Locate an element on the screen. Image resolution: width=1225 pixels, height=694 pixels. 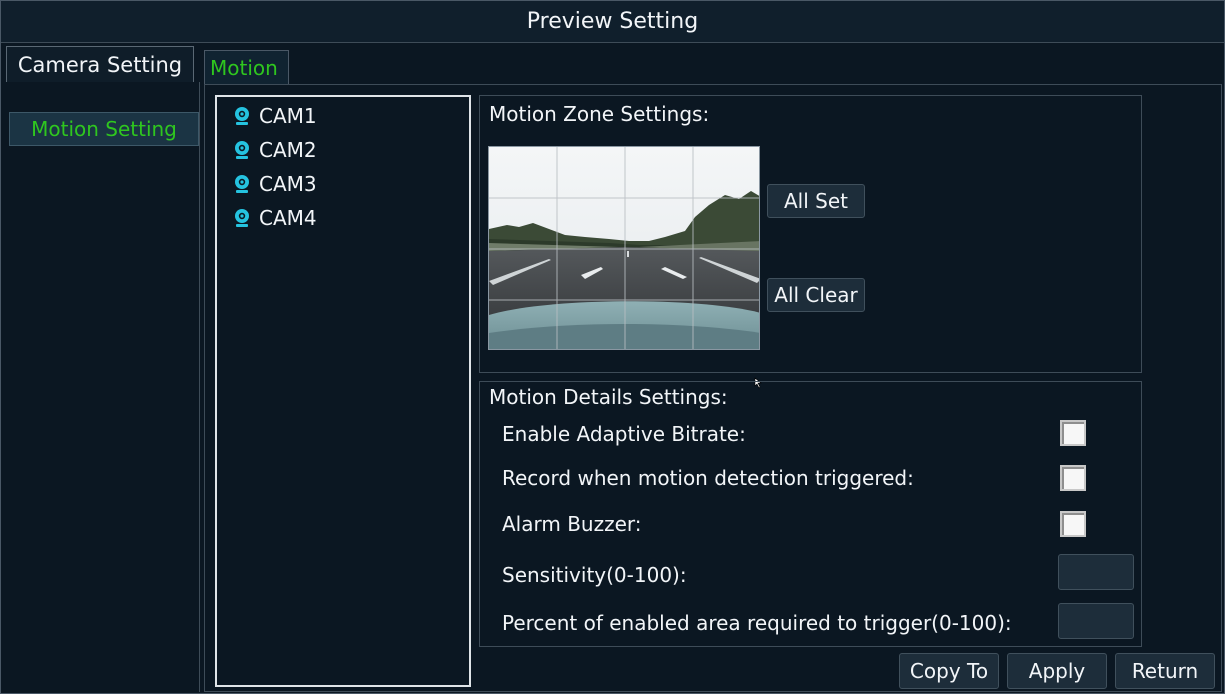
all-clear-button: All Clear is located at coordinates (816, 295).